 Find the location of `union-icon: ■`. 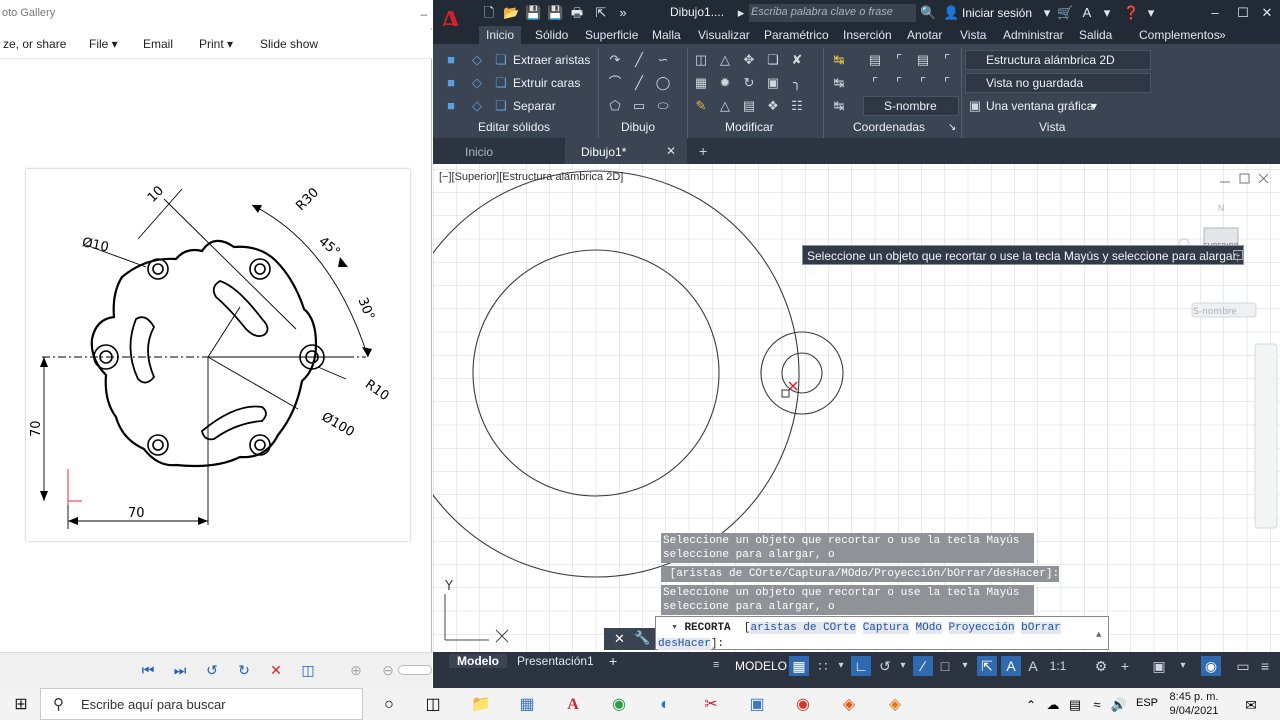

union-icon: ■ is located at coordinates (451, 60).